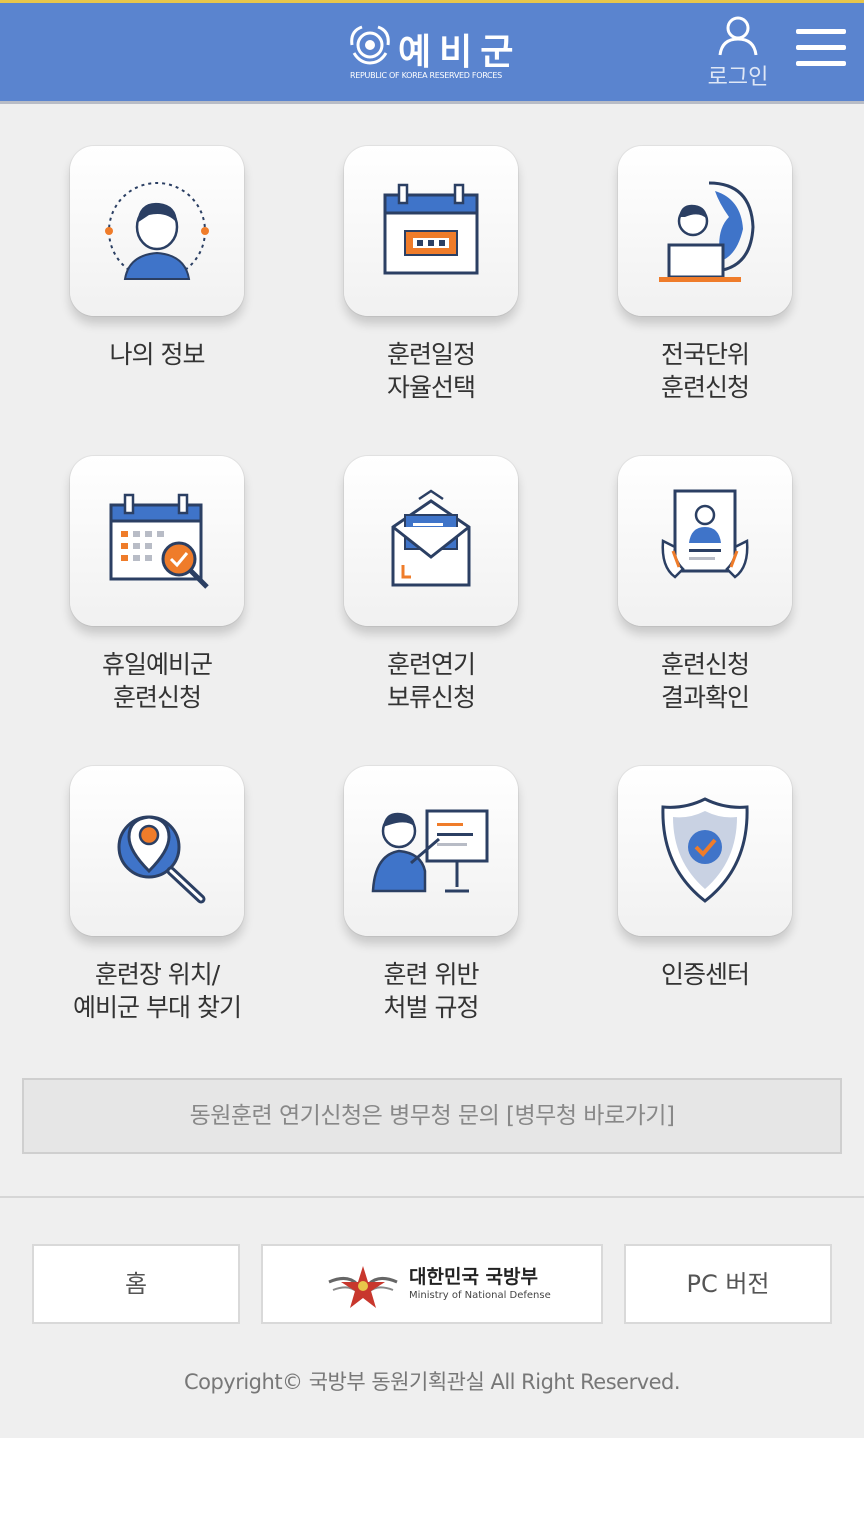 The height and width of the screenshot is (1536, 864). Describe the element at coordinates (432, 1116) in the screenshot. I see `mma-notice-link: 동원훈련 연기신청은 병무청 문의 [병무청 바로가기]` at that location.